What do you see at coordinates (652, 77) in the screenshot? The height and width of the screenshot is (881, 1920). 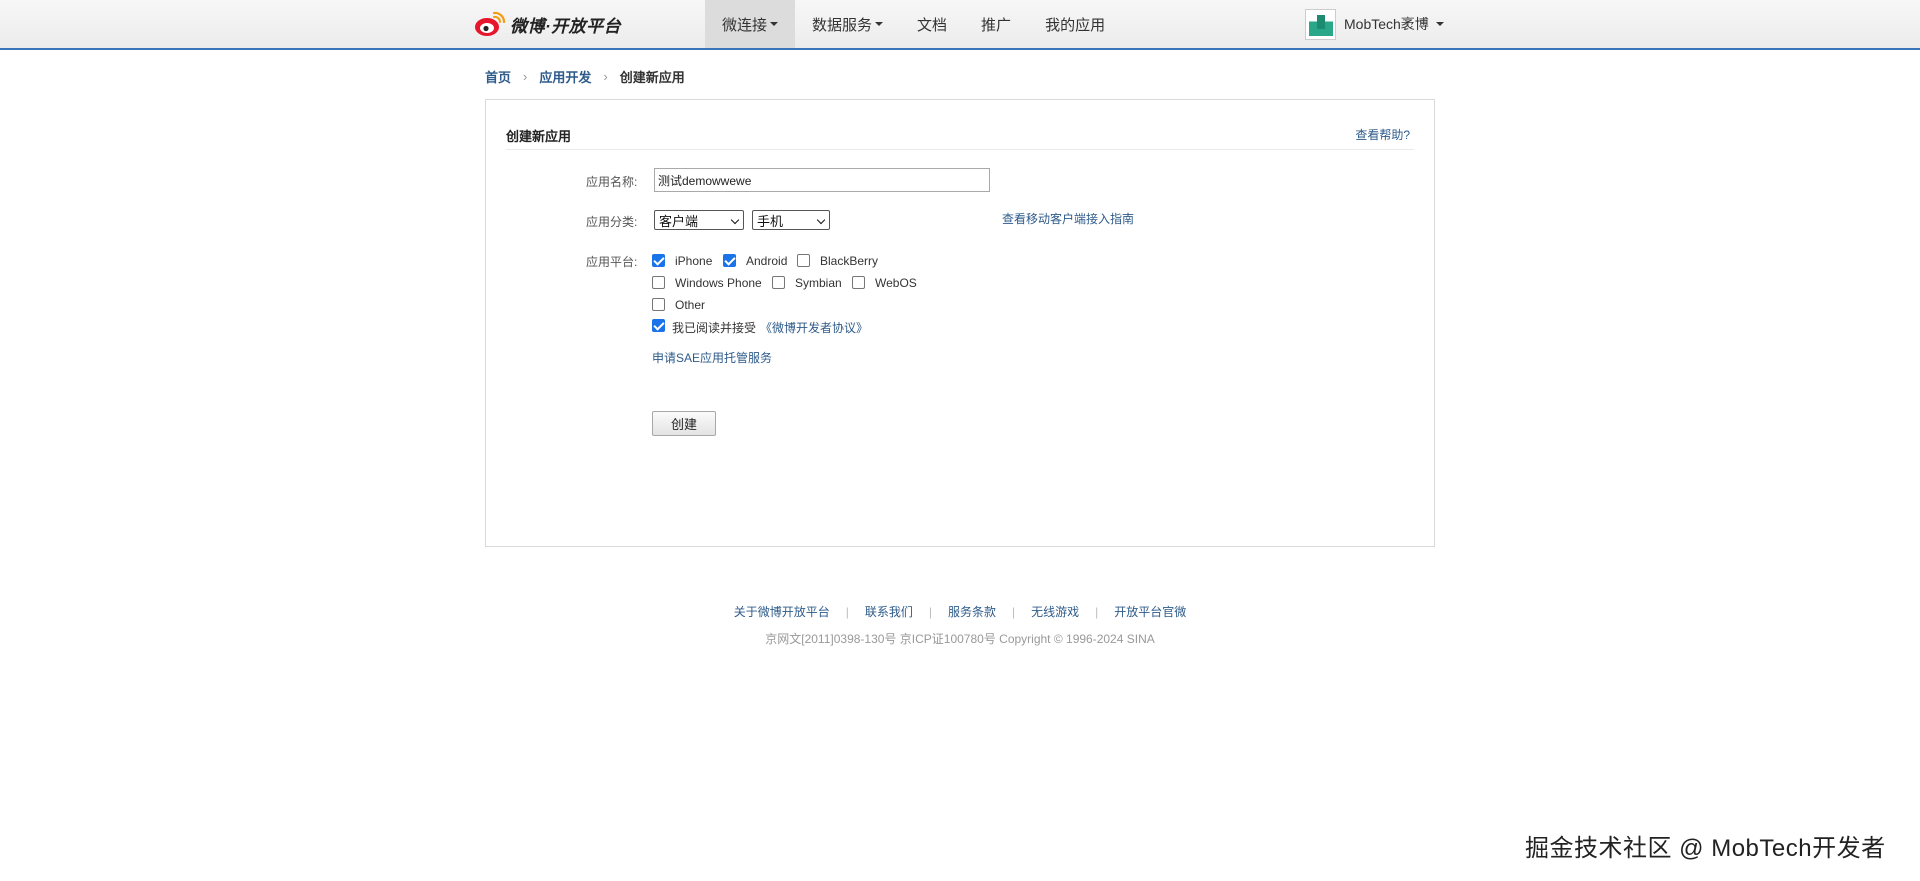 I see `breadcrumb-current: 创建新应用` at bounding box center [652, 77].